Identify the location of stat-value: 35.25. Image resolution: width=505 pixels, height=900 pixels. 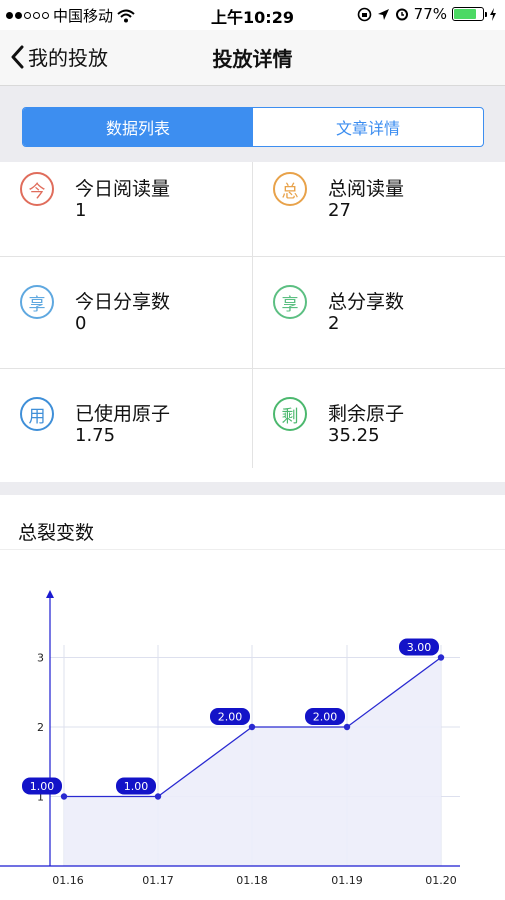
(354, 435).